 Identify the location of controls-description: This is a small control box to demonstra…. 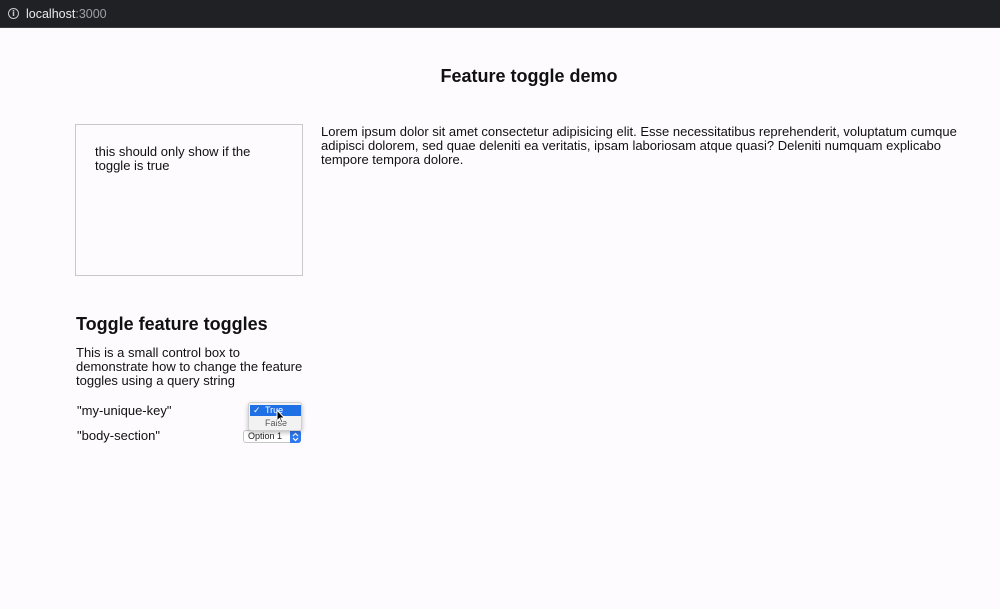
(189, 366).